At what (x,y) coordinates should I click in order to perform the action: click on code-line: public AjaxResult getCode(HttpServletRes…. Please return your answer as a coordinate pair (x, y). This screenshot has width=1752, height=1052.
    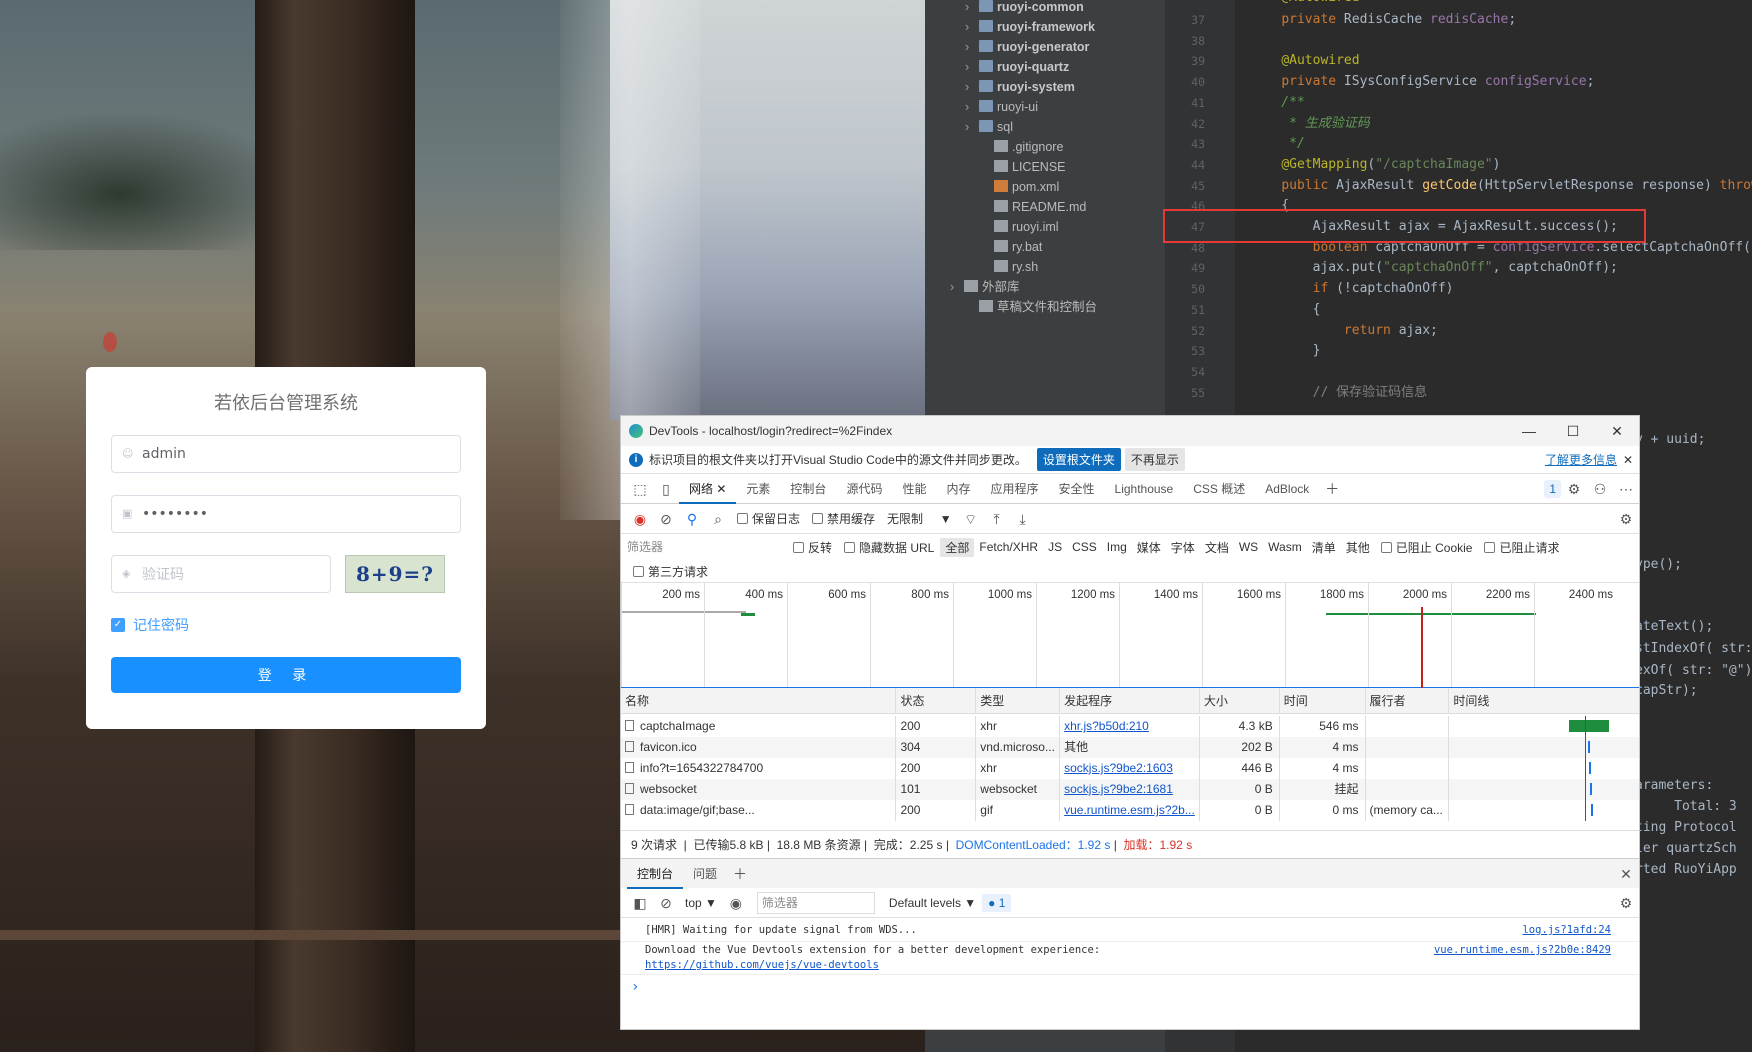
    Looking at the image, I should click on (1501, 186).